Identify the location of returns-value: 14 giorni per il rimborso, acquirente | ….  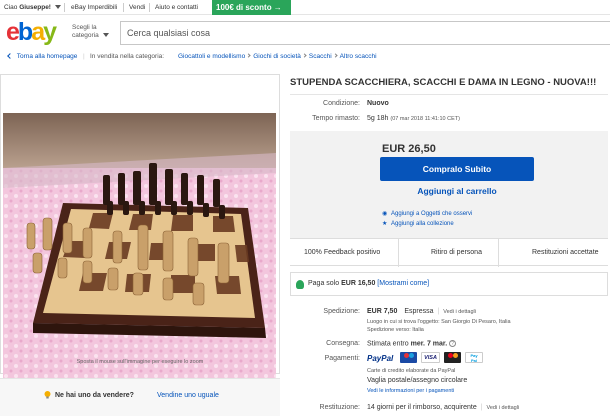
(443, 407).